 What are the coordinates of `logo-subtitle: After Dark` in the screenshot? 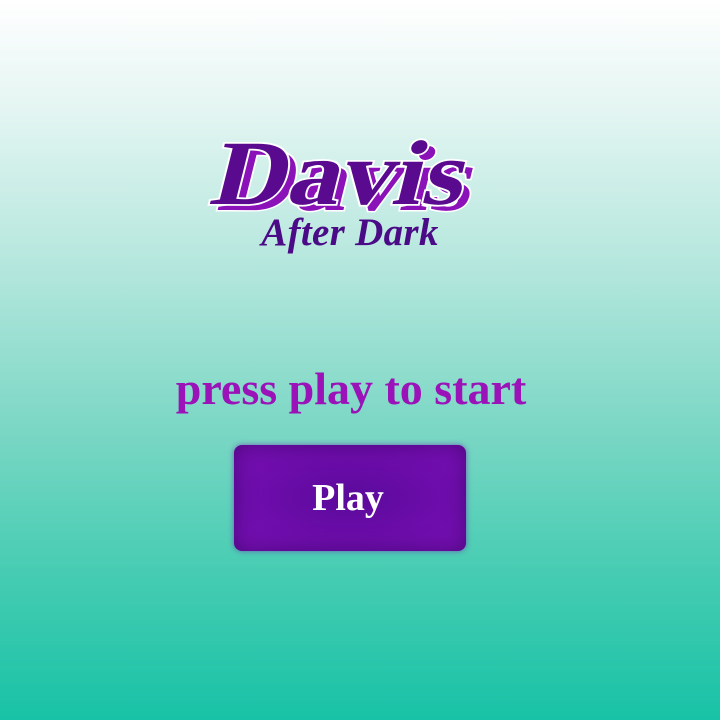 It's located at (350, 232).